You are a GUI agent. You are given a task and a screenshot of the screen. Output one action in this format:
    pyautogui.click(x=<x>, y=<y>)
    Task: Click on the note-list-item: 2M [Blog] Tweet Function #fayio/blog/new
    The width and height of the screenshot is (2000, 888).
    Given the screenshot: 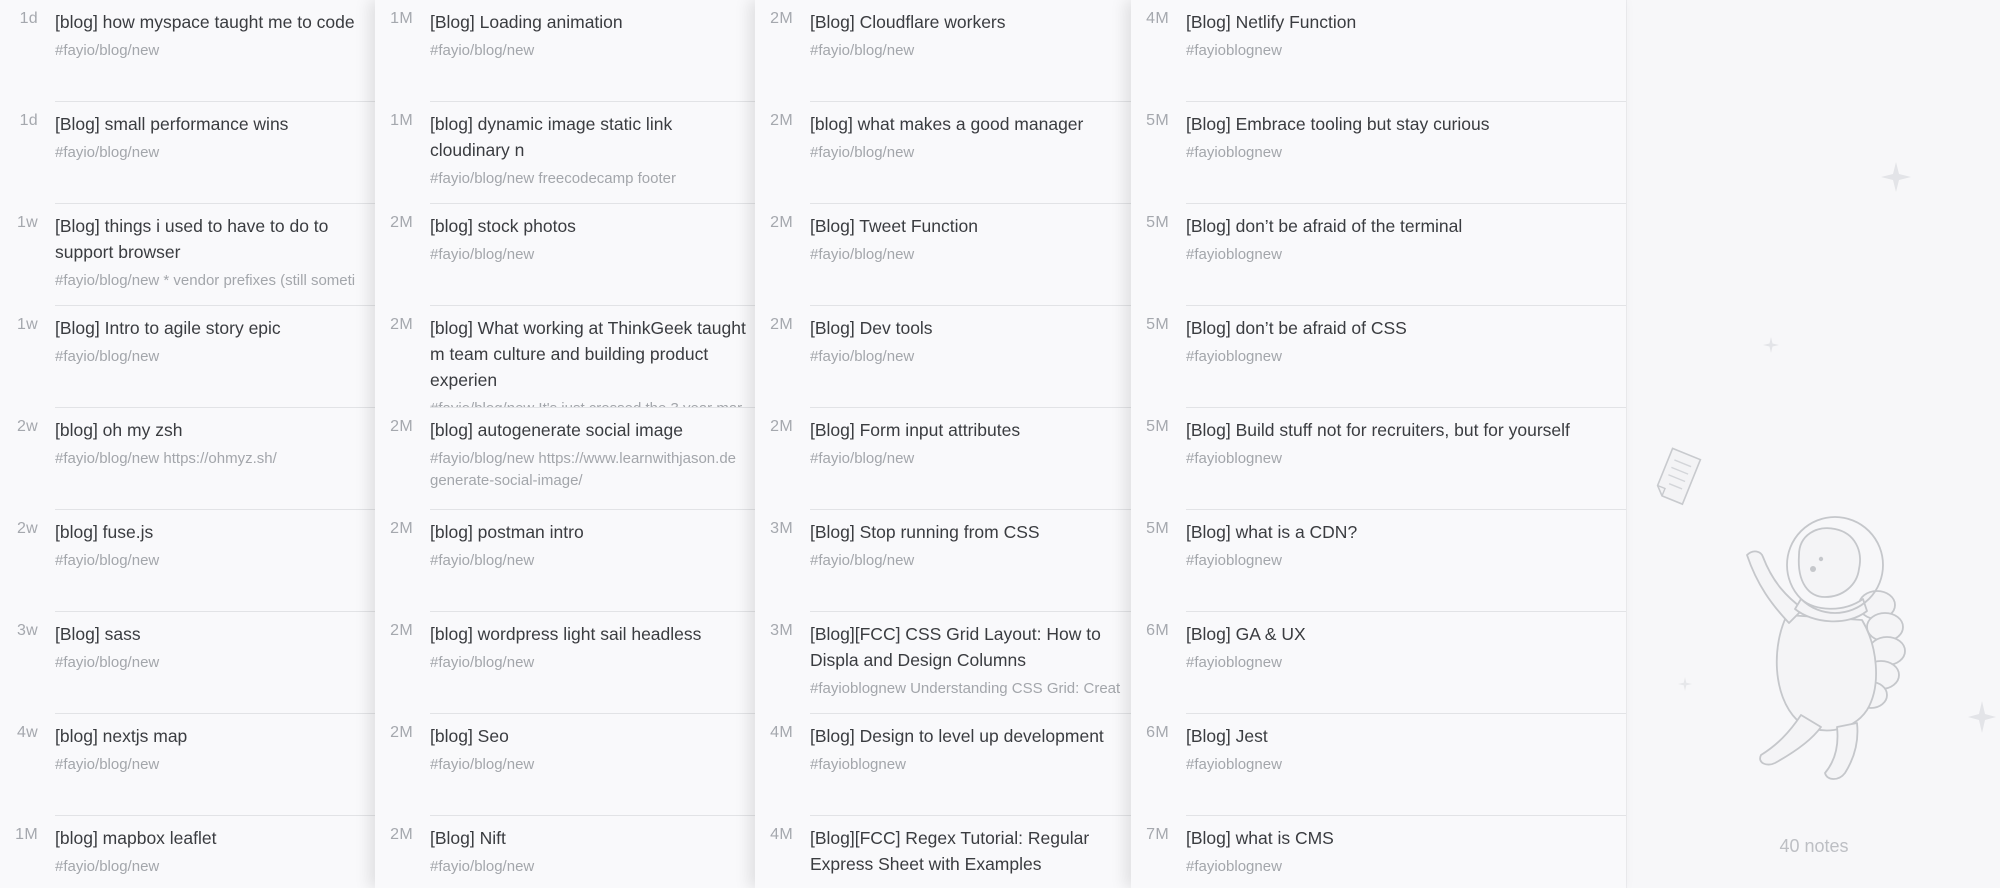 What is the action you would take?
    pyautogui.click(x=943, y=255)
    